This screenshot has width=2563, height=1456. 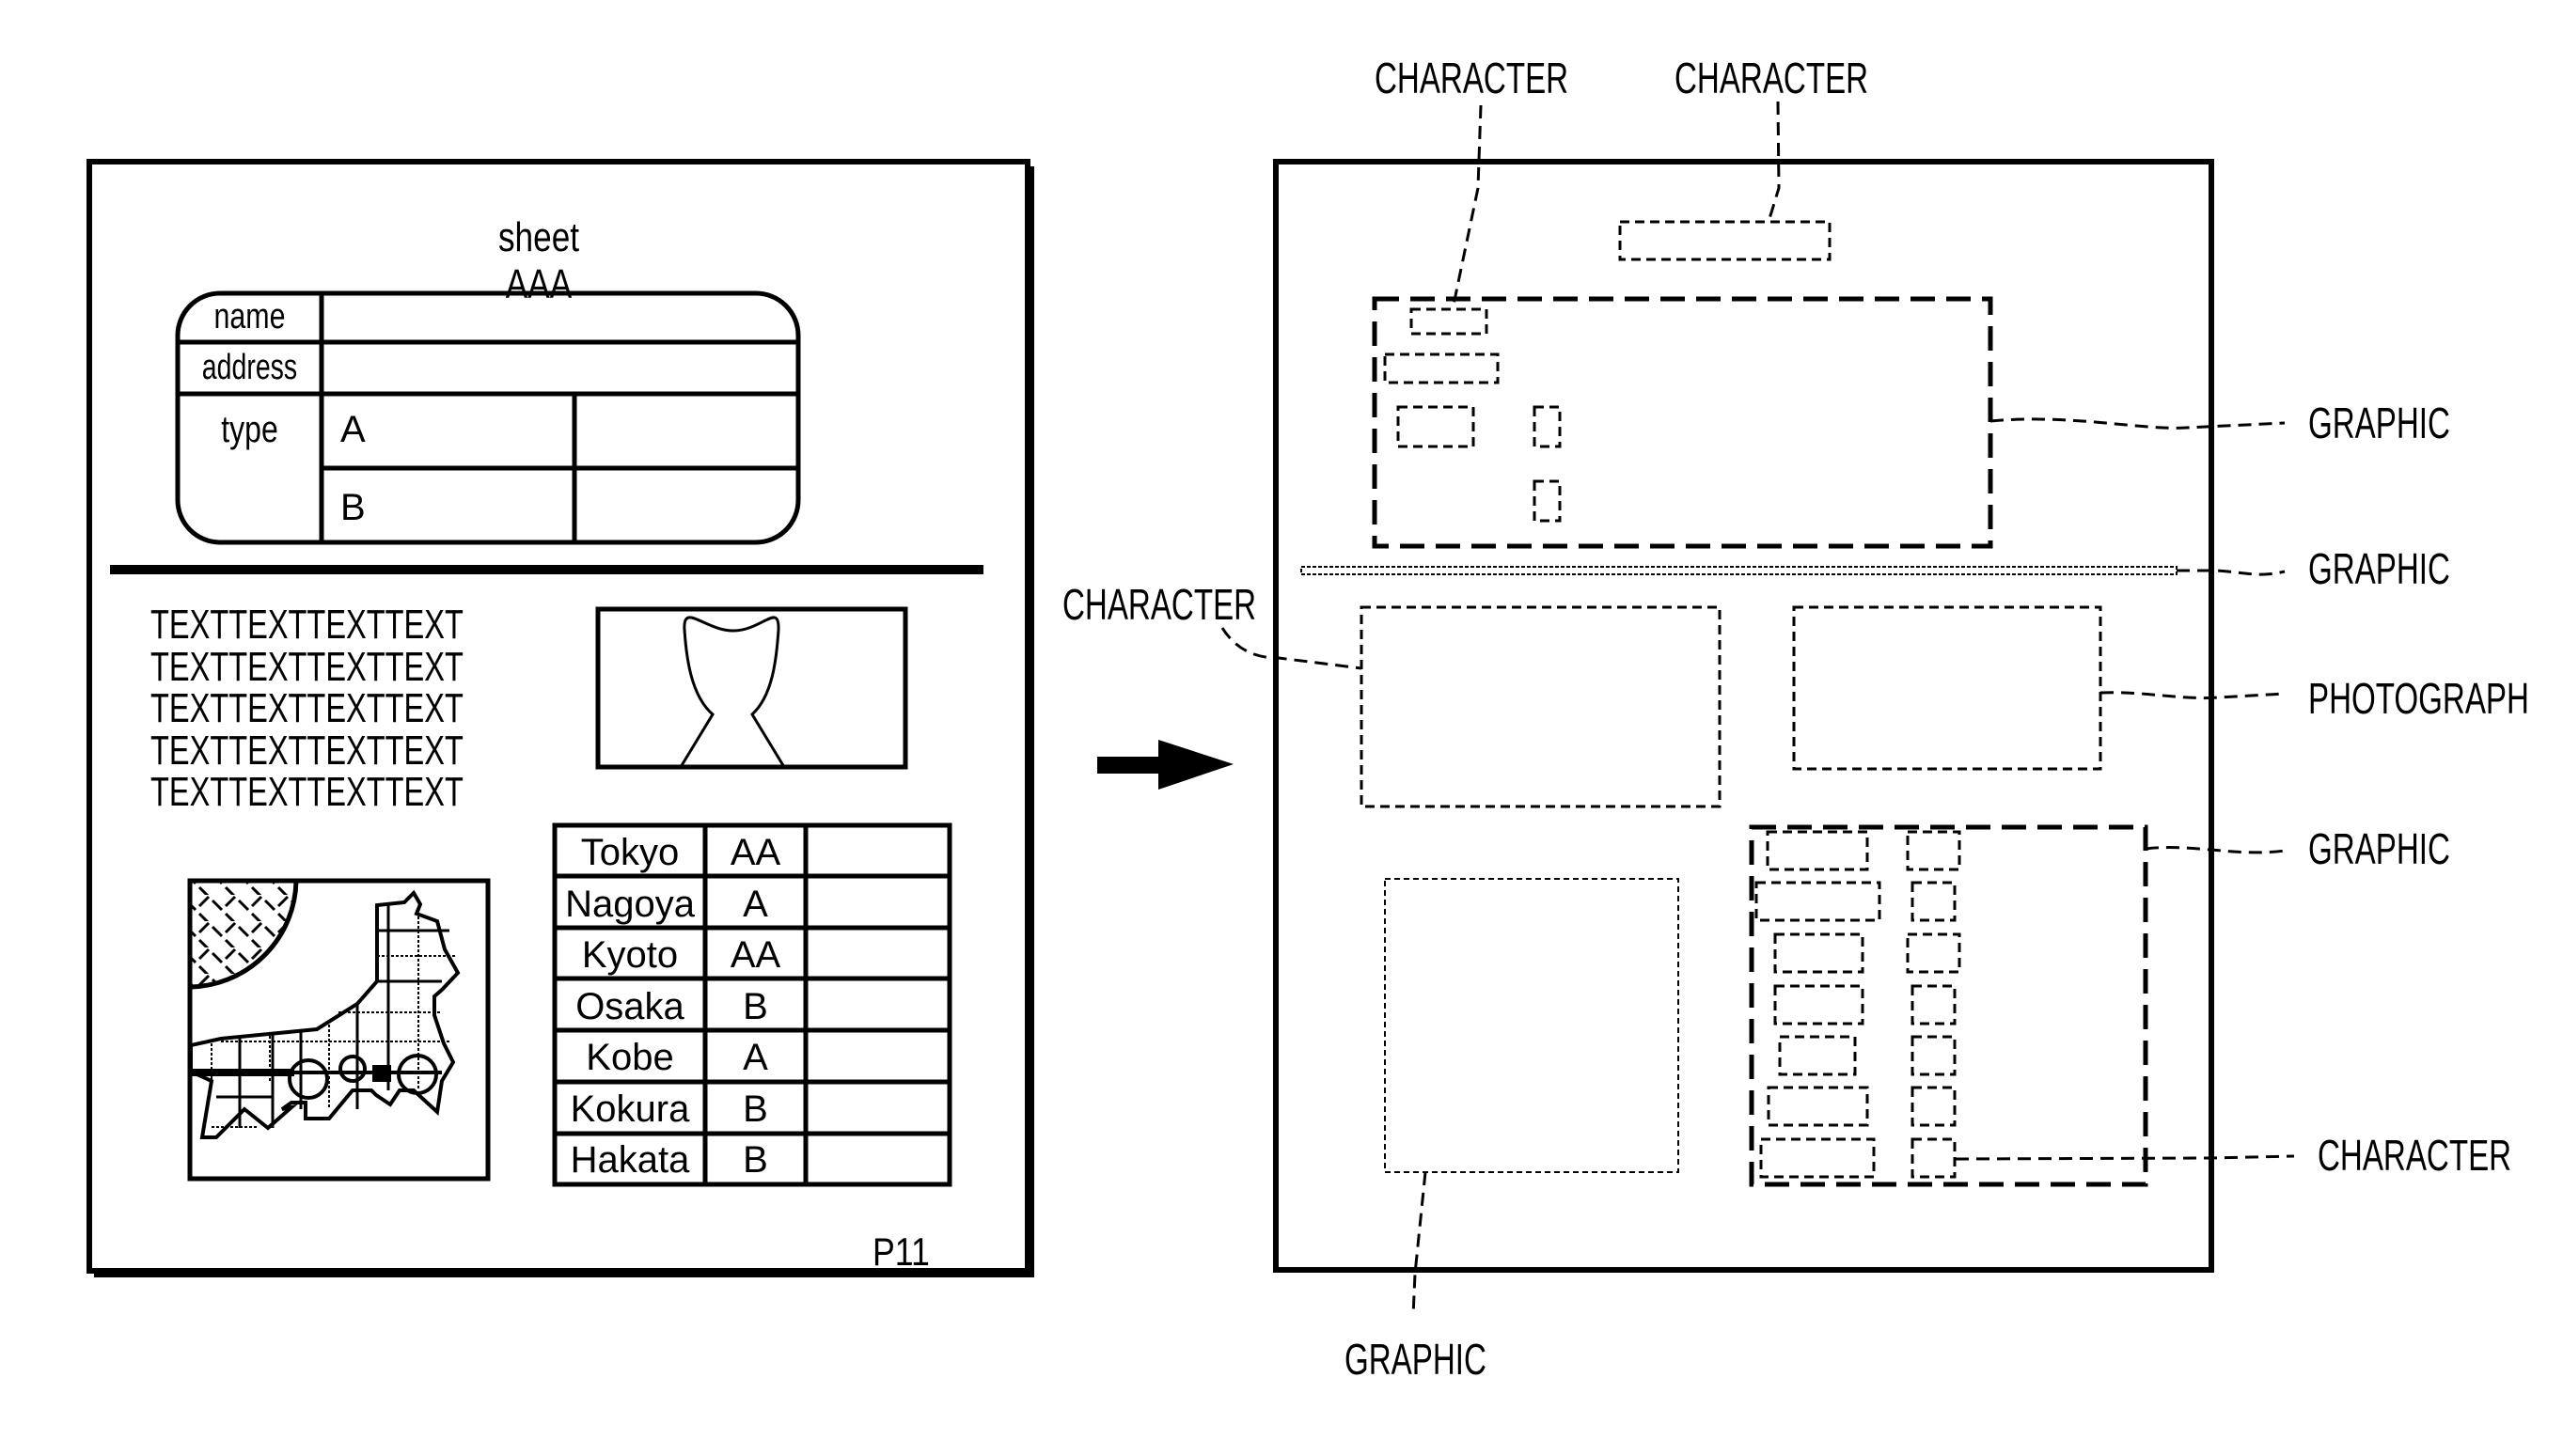 What do you see at coordinates (630, 904) in the screenshot?
I see `city-cell: Nagoya` at bounding box center [630, 904].